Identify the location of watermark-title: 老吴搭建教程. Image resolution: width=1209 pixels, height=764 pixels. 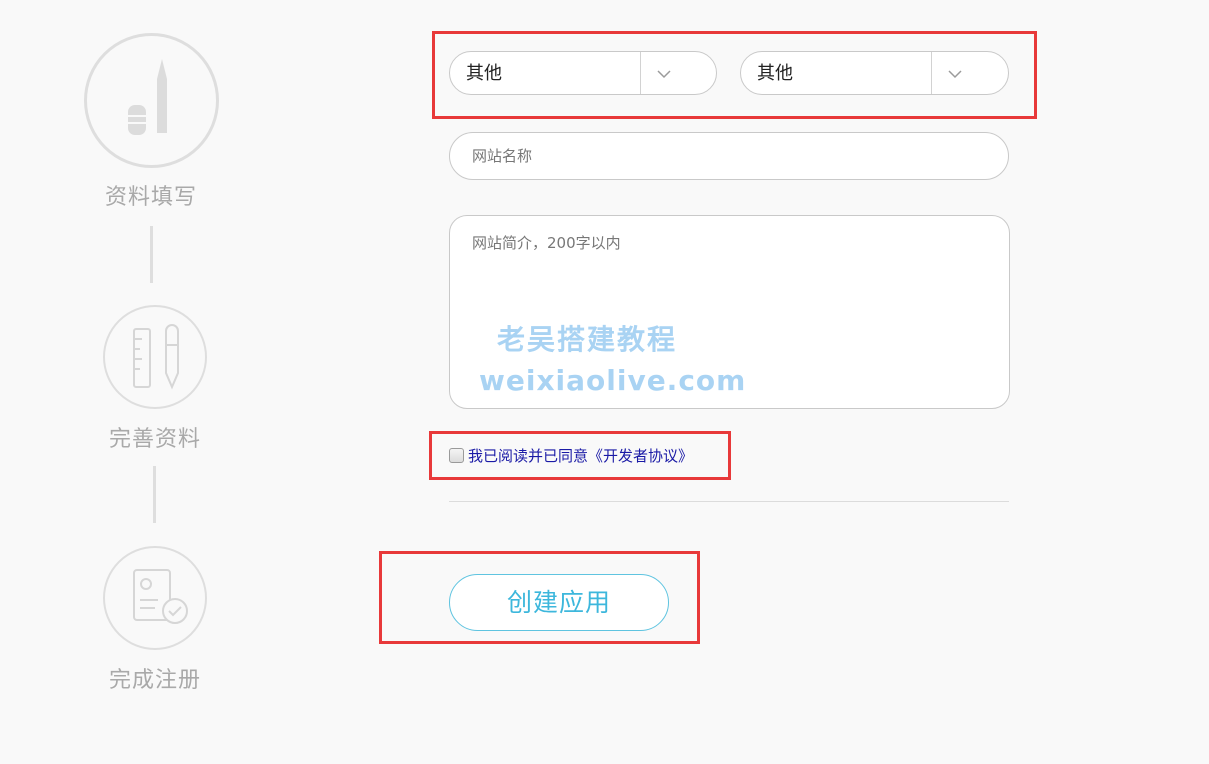
(587, 339).